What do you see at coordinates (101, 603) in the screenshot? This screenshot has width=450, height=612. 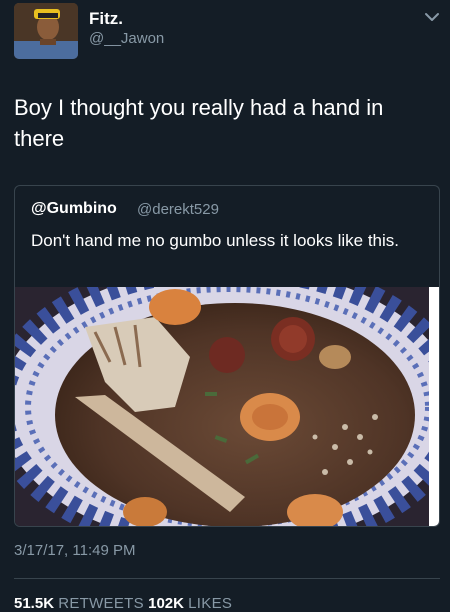 I see `retweets-label: RETWEETS` at bounding box center [101, 603].